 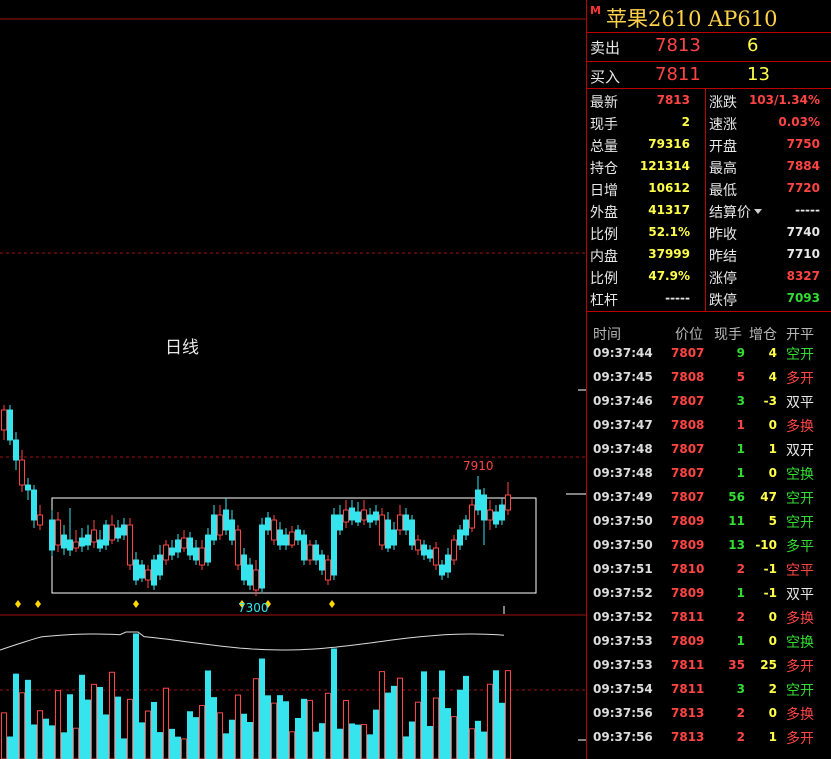 I want to click on quote-label: 开盘, so click(x=723, y=147).